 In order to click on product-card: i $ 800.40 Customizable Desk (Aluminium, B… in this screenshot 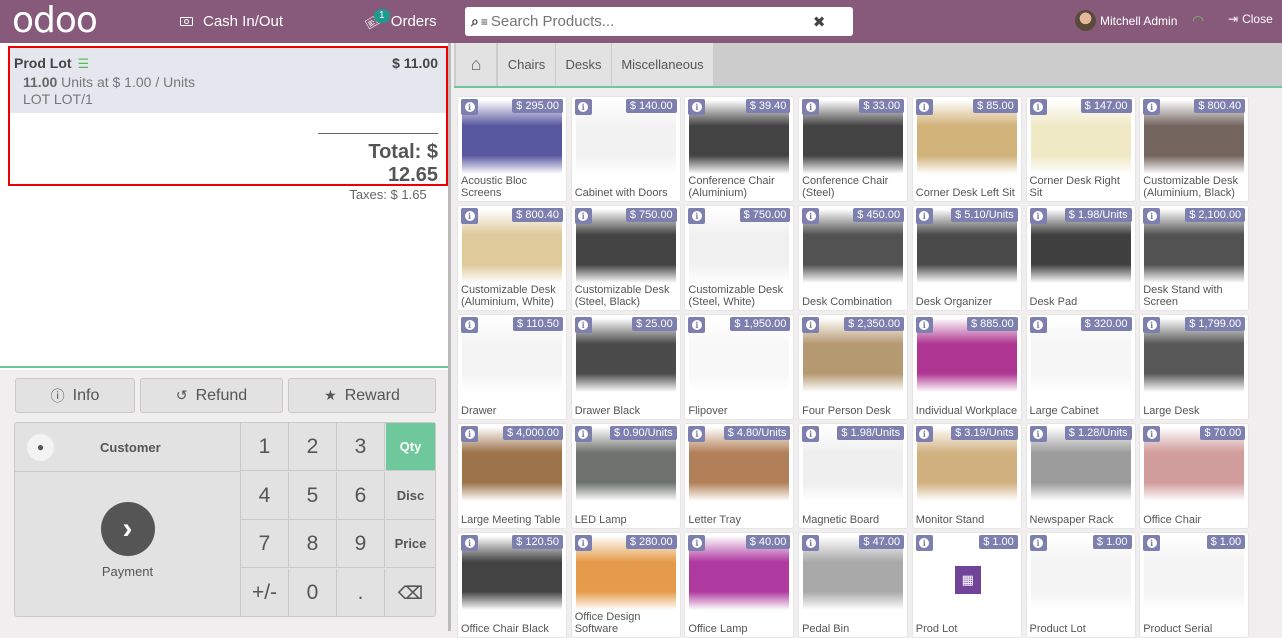, I will do `click(1194, 149)`.